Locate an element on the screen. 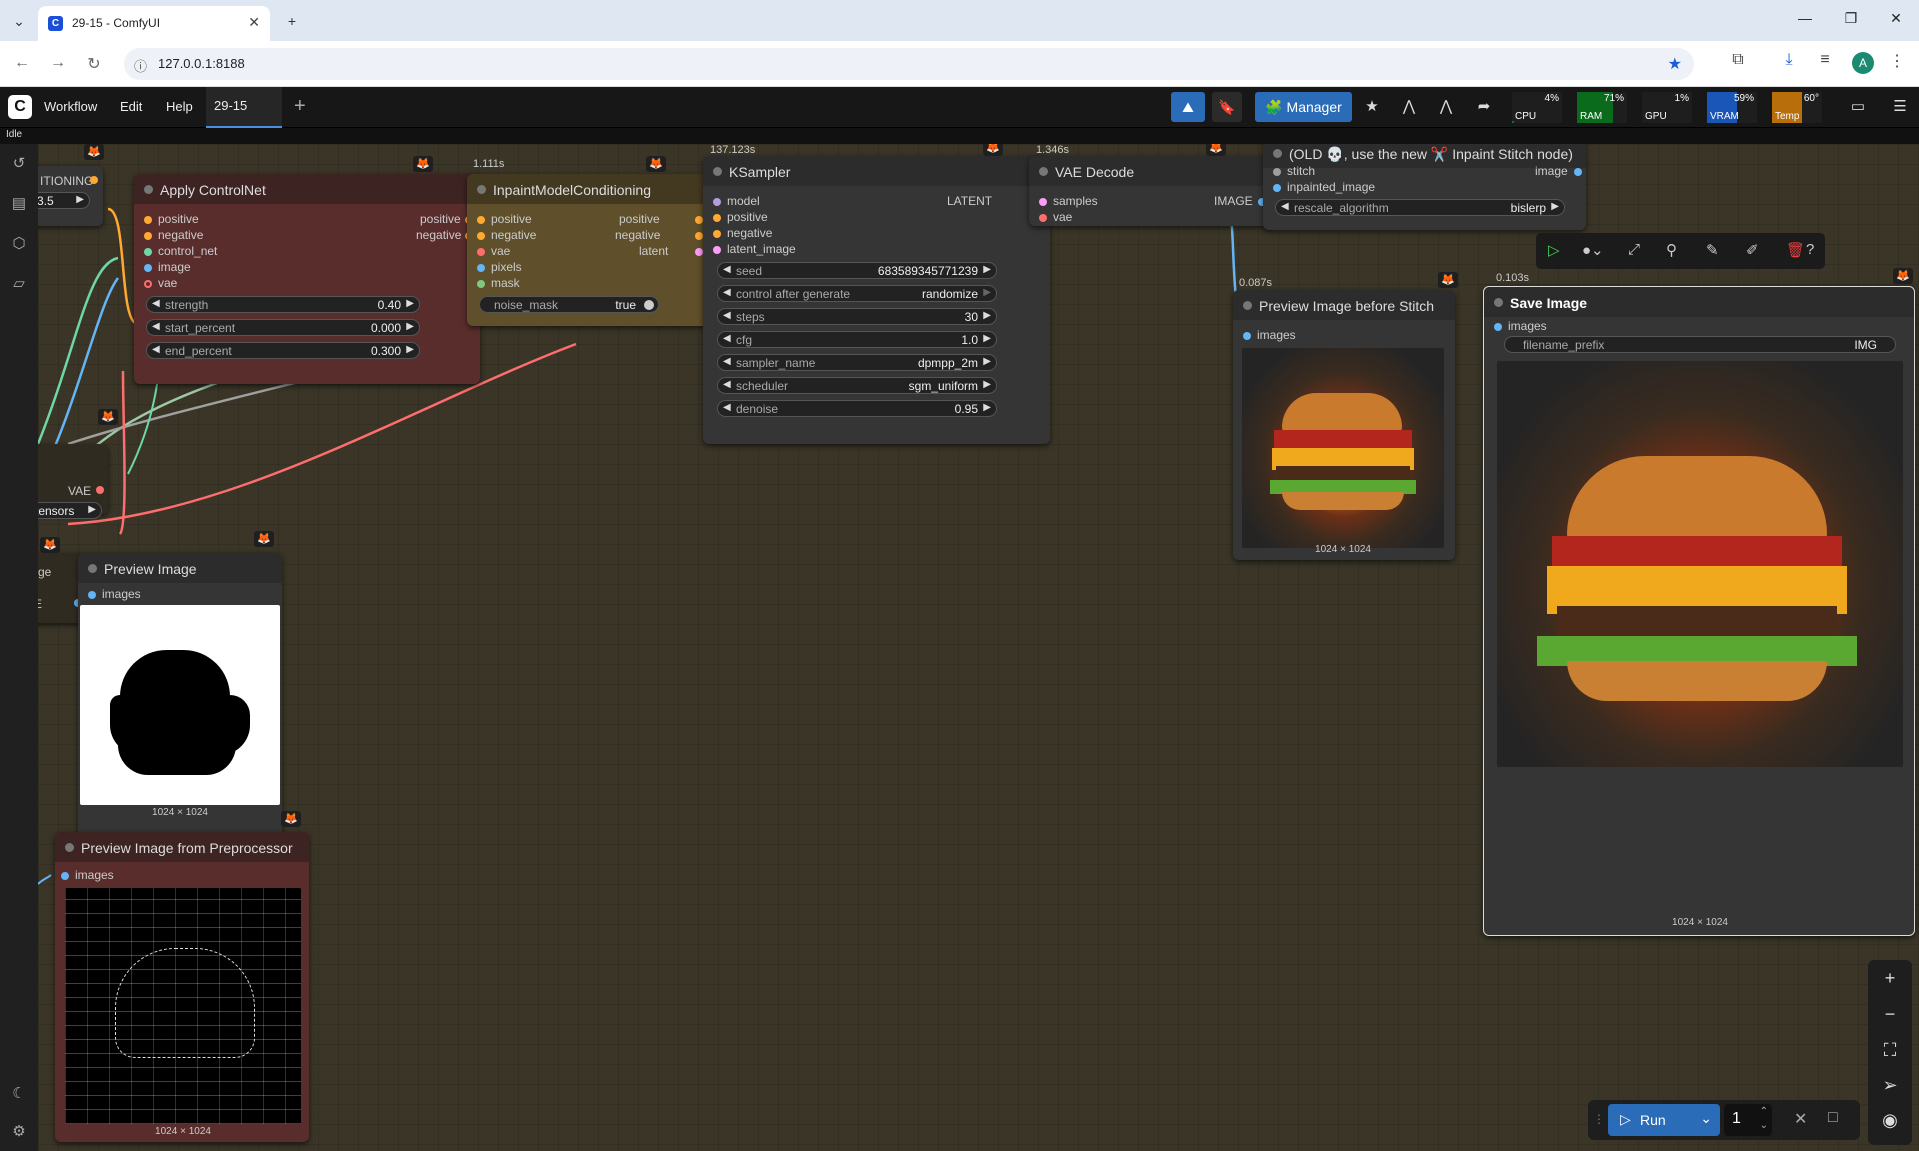  input-slot-control-net is located at coordinates (148, 252).